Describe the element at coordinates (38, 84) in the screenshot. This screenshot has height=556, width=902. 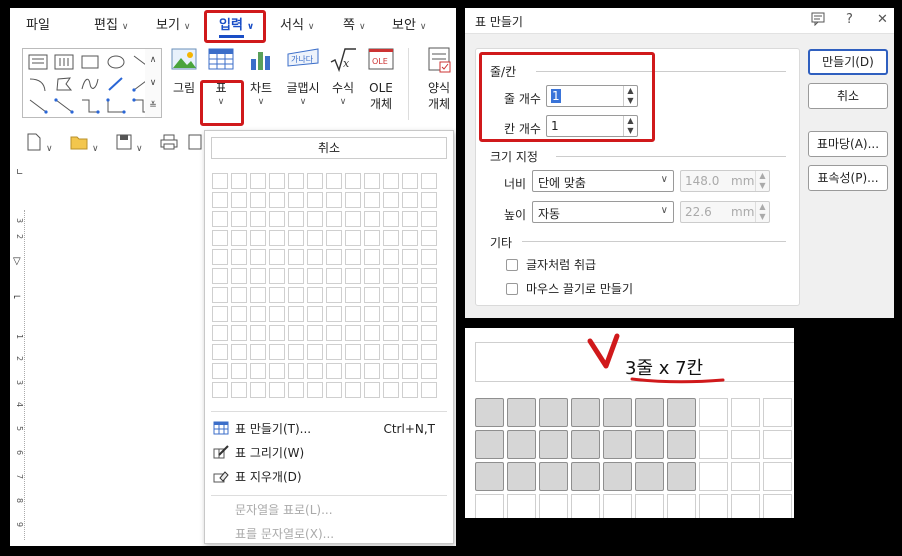
I see `arc-icon` at that location.